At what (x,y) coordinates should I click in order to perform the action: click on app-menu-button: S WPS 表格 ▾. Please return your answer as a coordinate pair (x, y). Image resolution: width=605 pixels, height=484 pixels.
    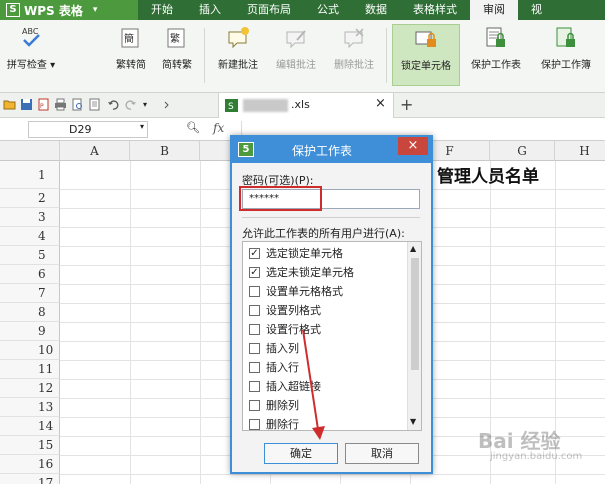
    Looking at the image, I should click on (69, 10).